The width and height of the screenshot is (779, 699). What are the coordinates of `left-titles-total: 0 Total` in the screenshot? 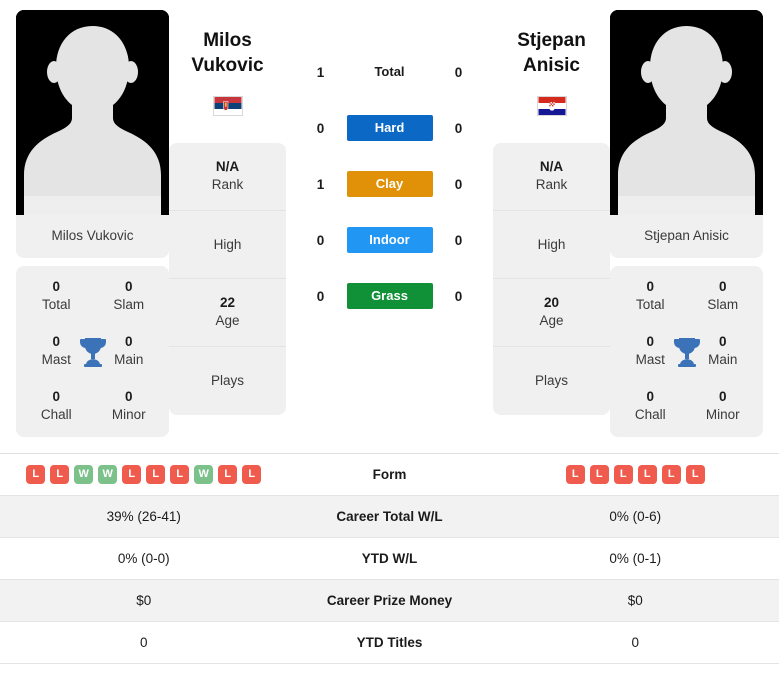 It's located at (56, 295).